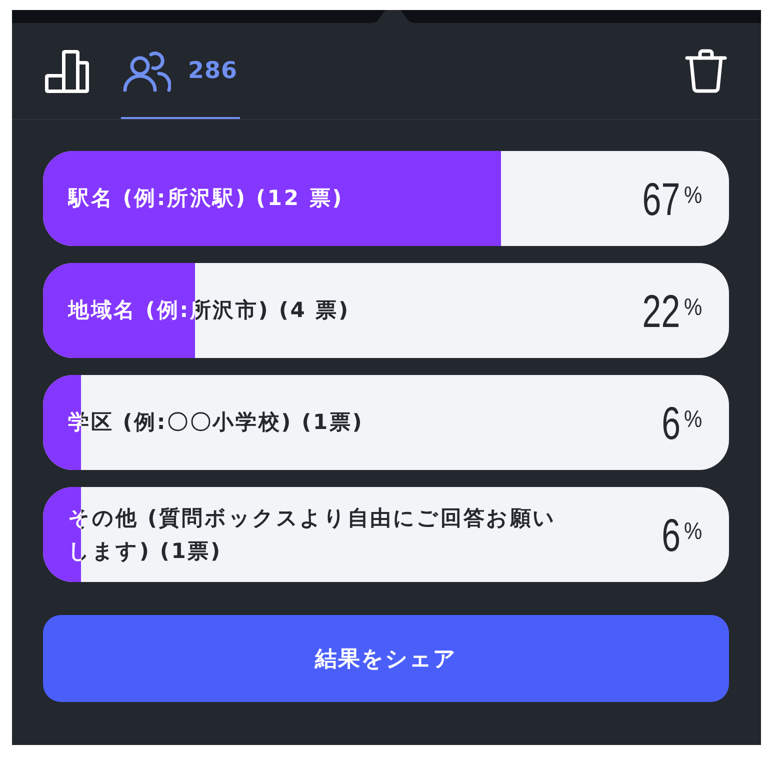 Image resolution: width=771 pixels, height=769 pixels. I want to click on voters-tab: 286, so click(180, 71).